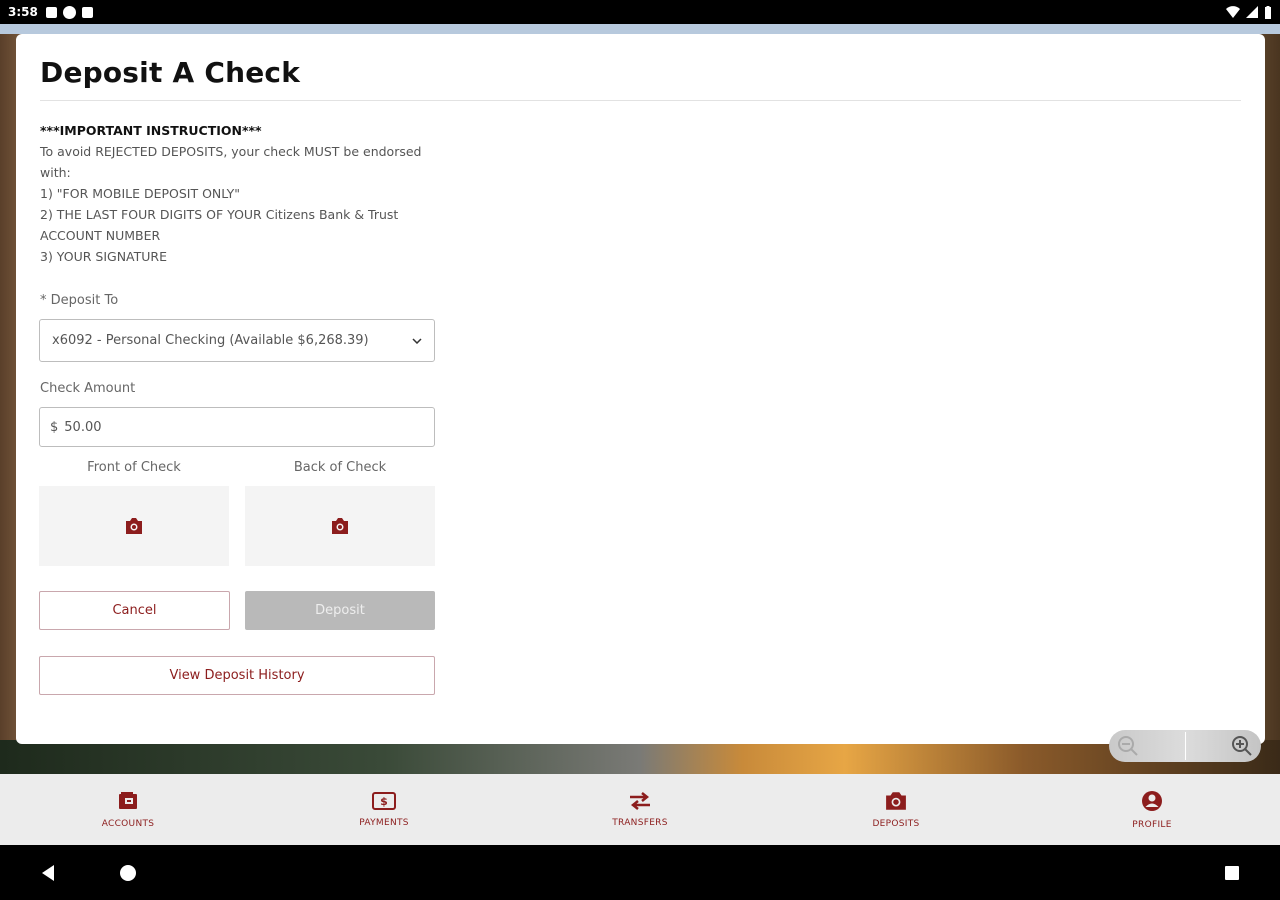 The height and width of the screenshot is (900, 1280). I want to click on nav-label: PAYMENTS, so click(384, 822).